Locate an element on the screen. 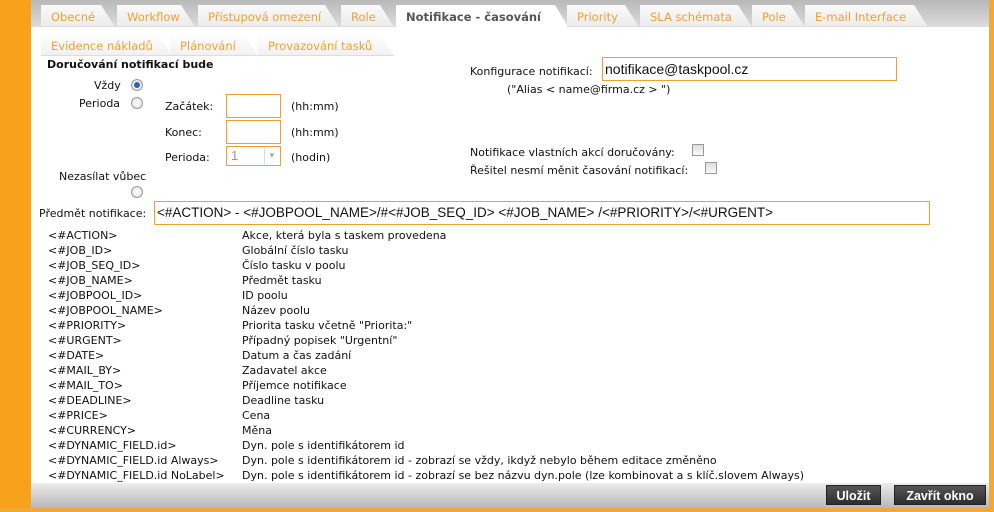 The width and height of the screenshot is (994, 512). always-label: Vždy is located at coordinates (107, 85).